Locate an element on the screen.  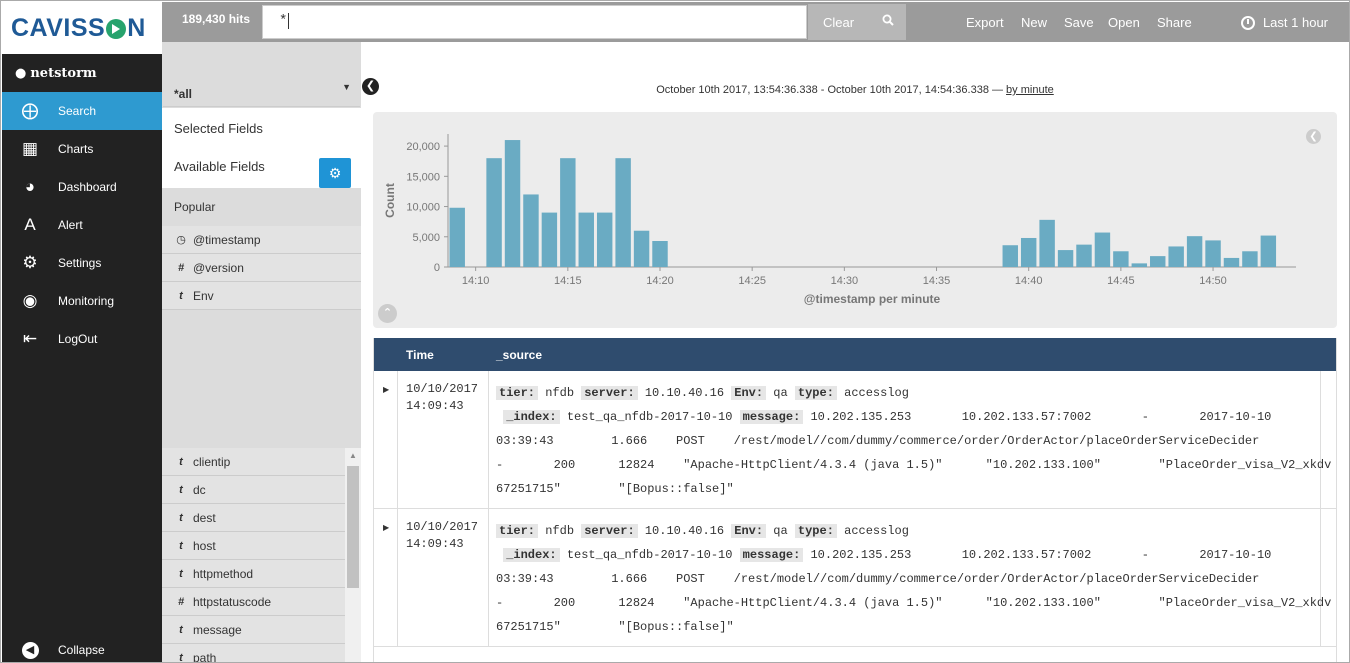
x-tick-label: 14:30 is located at coordinates (845, 281).